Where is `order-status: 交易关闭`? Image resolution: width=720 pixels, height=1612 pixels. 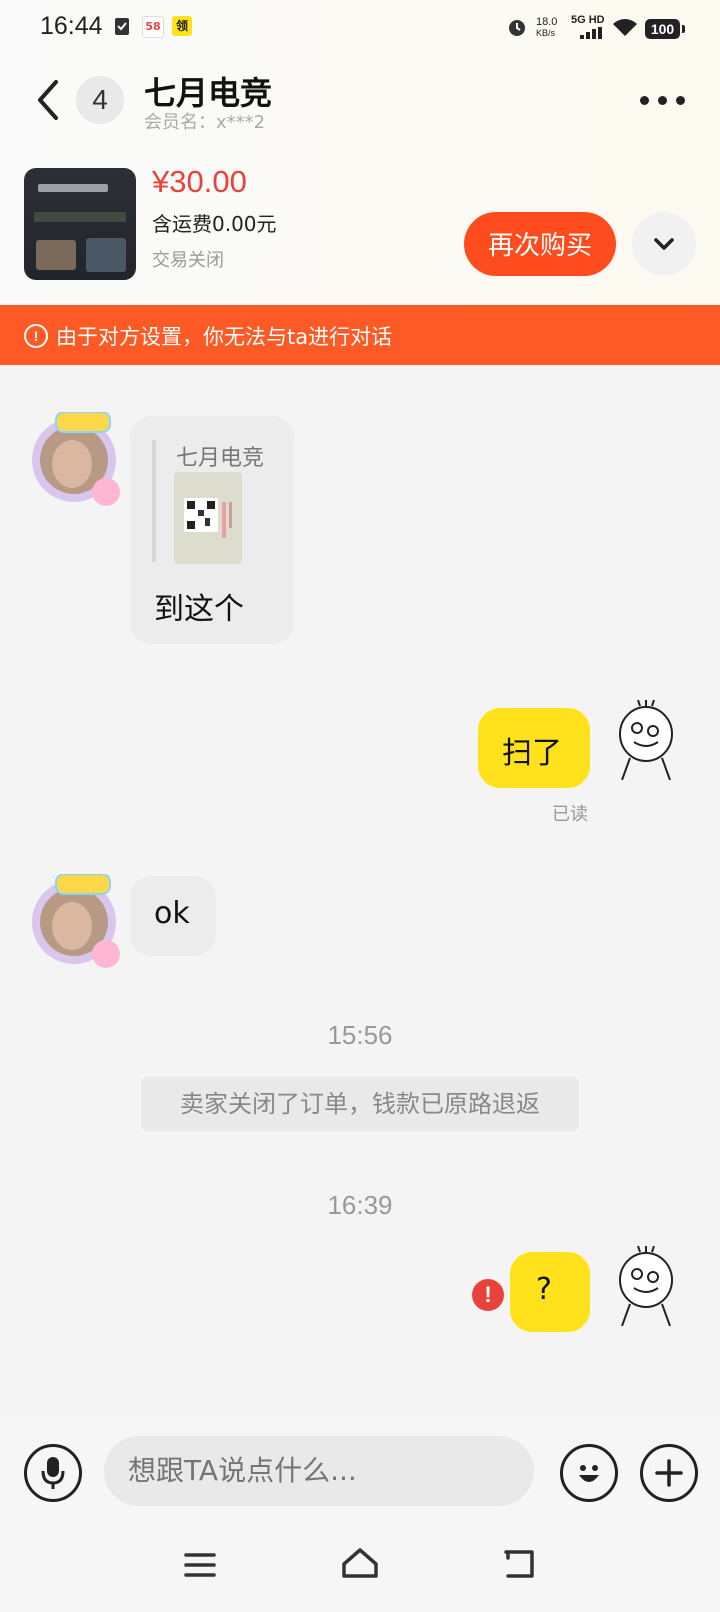
order-status: 交易关闭 is located at coordinates (188, 260).